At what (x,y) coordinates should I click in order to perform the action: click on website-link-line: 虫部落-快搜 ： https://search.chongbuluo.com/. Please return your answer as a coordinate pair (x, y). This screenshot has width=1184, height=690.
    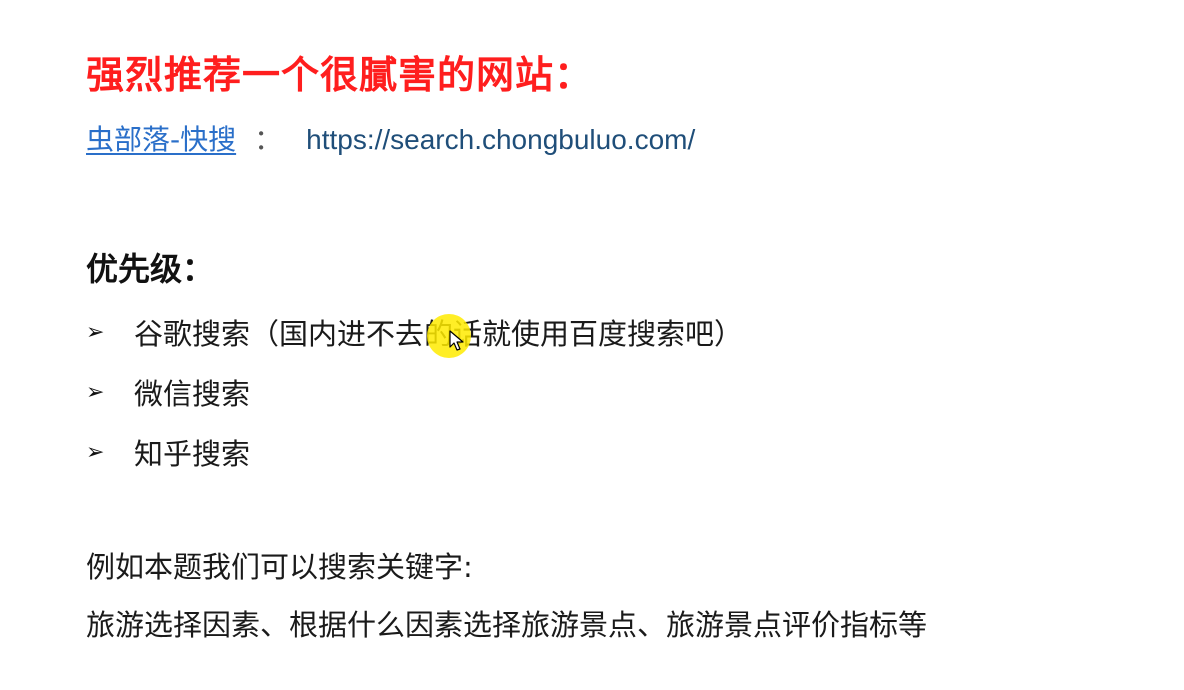
    Looking at the image, I should click on (390, 138).